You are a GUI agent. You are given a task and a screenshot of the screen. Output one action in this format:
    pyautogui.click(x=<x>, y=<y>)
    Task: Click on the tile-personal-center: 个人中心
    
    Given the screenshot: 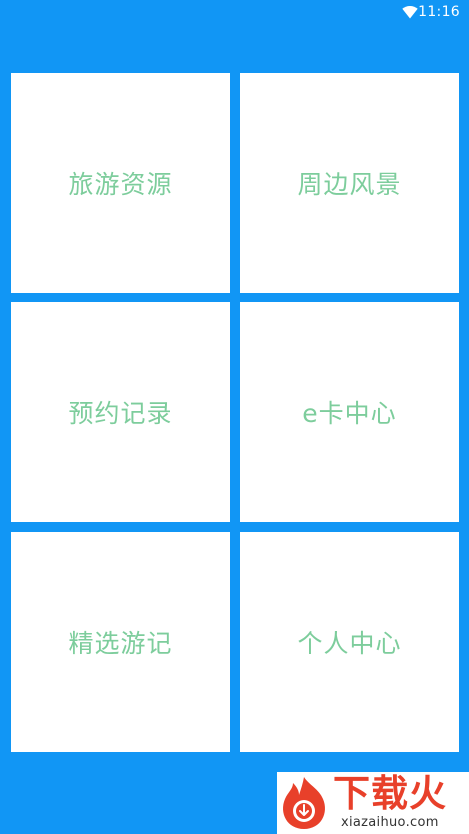 What is the action you would take?
    pyautogui.click(x=349, y=642)
    